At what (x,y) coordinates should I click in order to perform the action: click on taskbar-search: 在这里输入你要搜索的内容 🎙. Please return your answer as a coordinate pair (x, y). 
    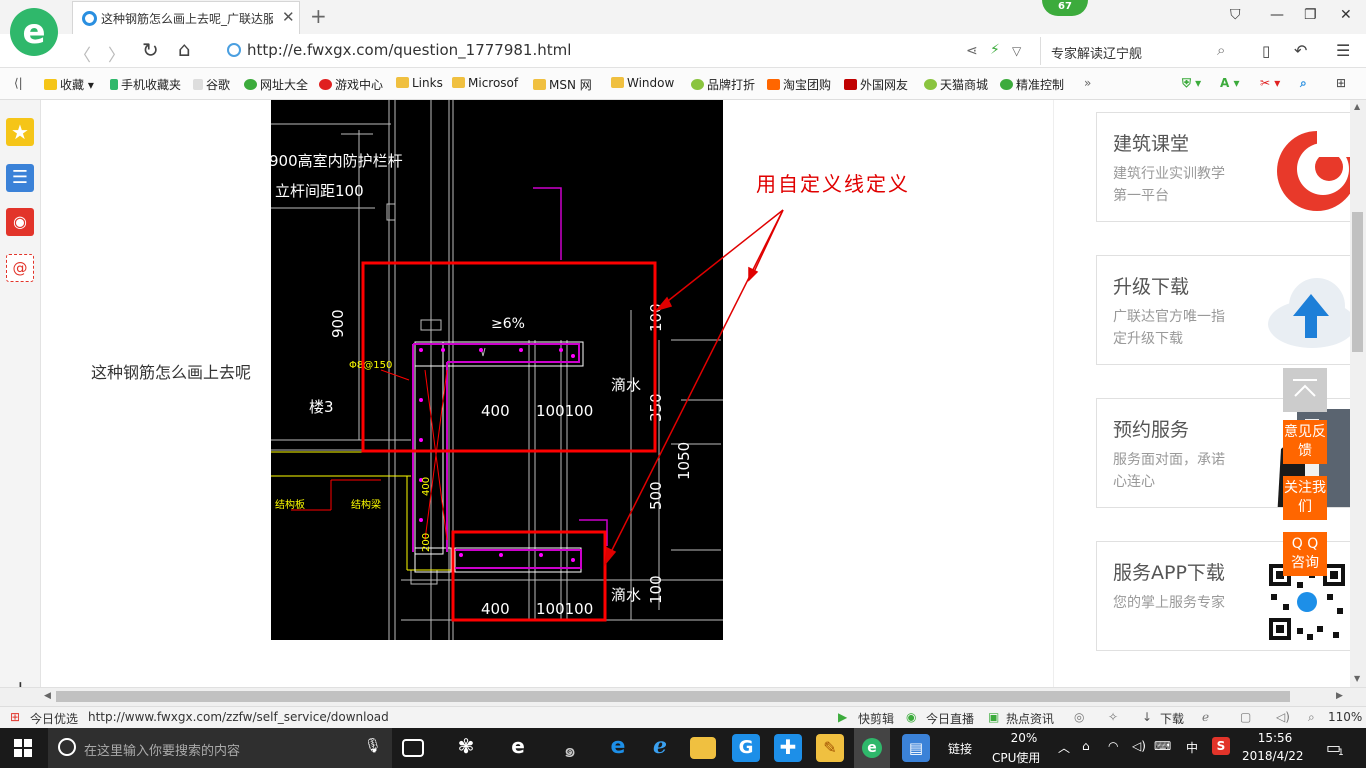
    Looking at the image, I should click on (220, 748).